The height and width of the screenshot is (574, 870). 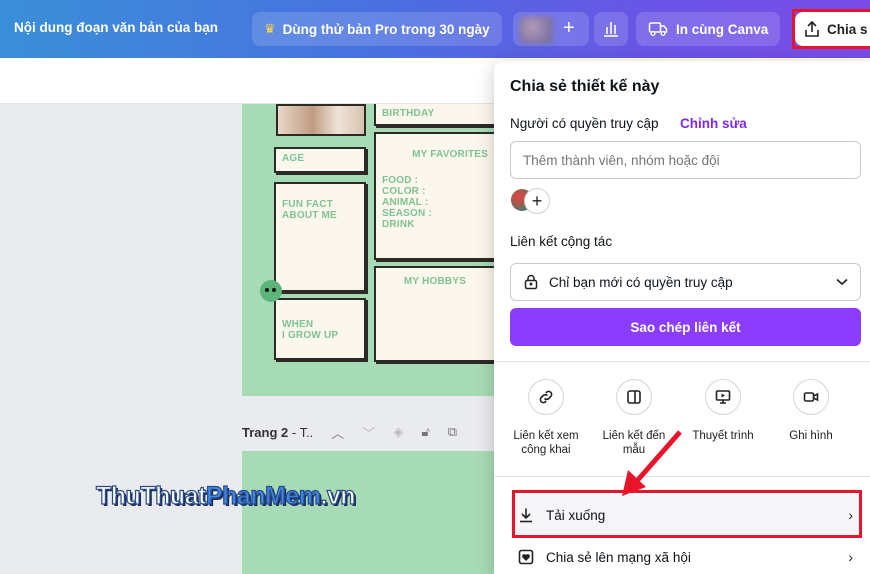 I want to click on pro-trial-button: ♛ Dùng thử bản Pro trong 30 ngày, so click(x=377, y=29).